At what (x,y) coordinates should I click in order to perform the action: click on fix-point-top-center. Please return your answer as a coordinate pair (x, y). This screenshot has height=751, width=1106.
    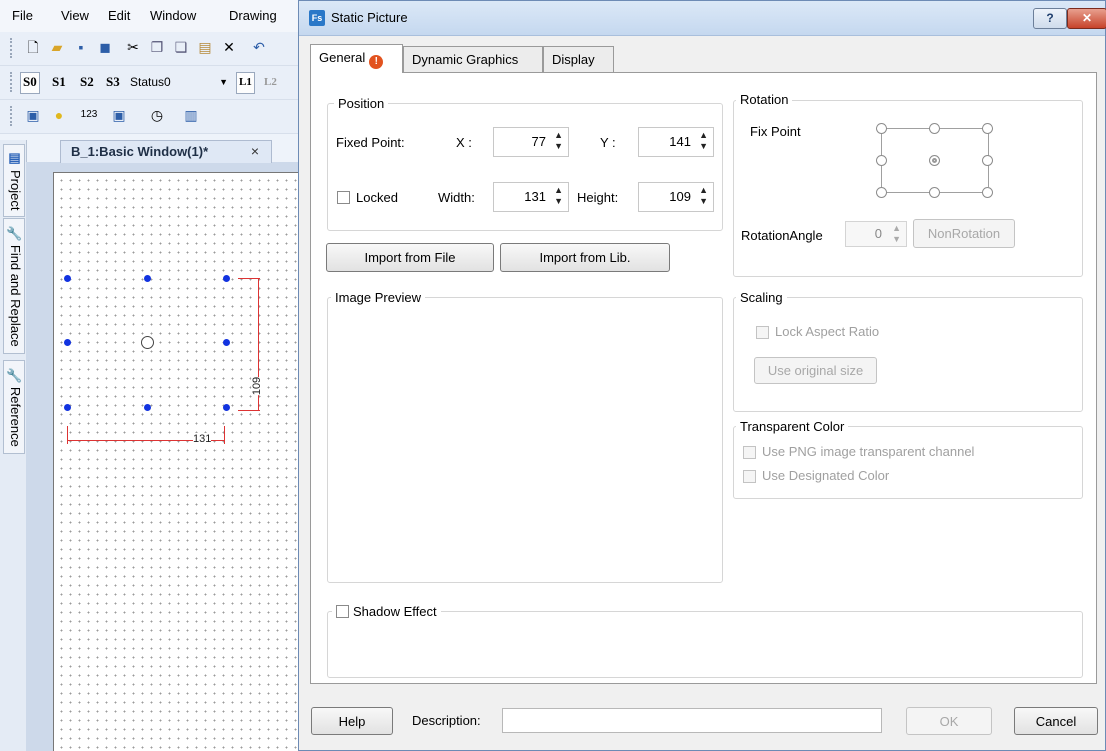
    Looking at the image, I should click on (934, 128).